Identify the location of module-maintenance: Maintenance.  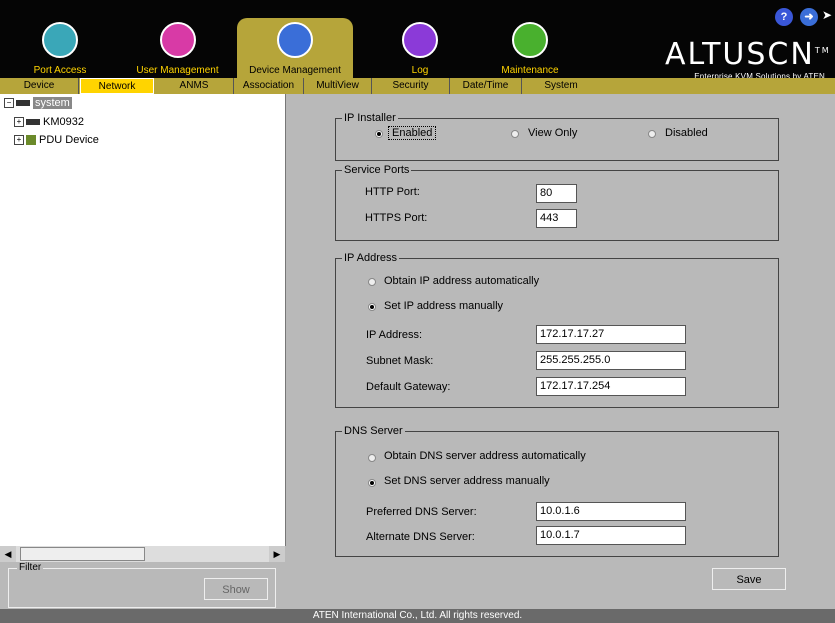
(530, 39).